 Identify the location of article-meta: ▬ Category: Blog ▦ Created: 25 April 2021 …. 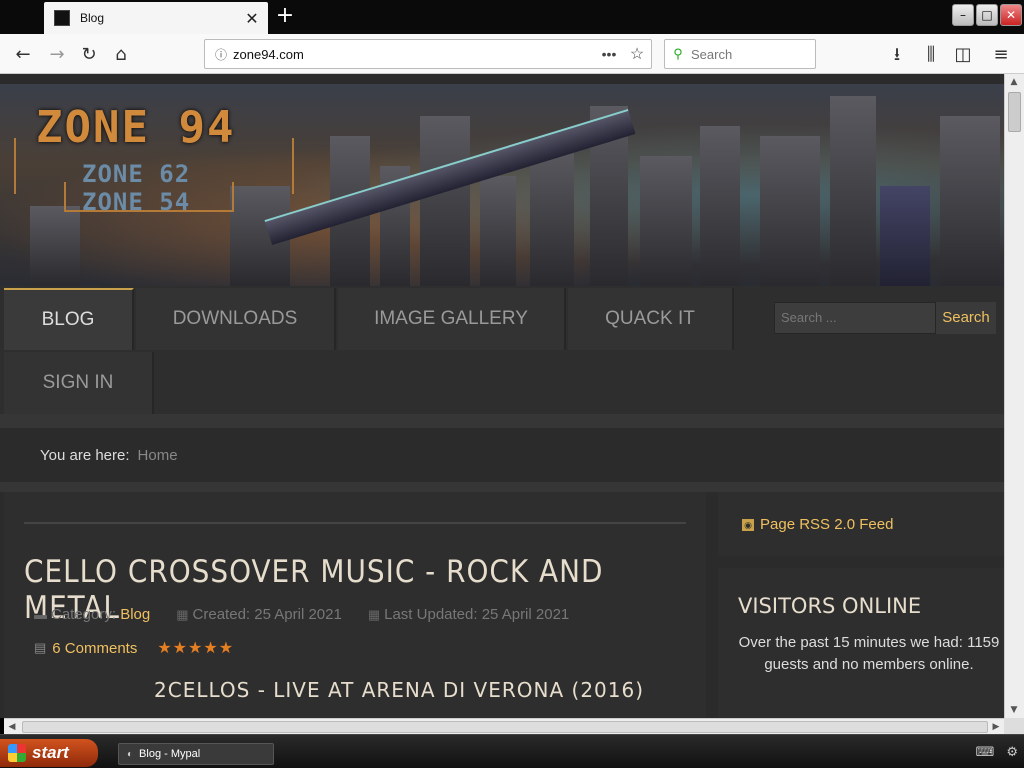
(301, 614).